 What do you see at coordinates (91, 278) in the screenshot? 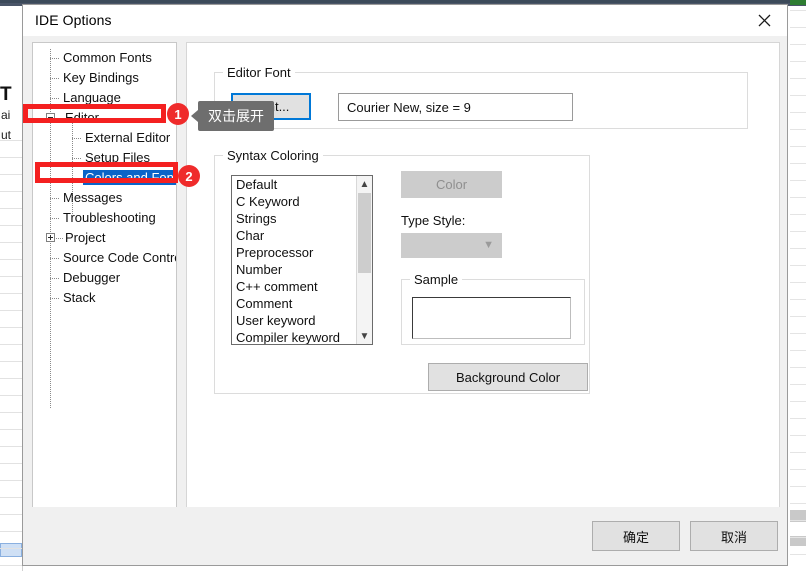
I see `tree-item-debugger: Debugger` at bounding box center [91, 278].